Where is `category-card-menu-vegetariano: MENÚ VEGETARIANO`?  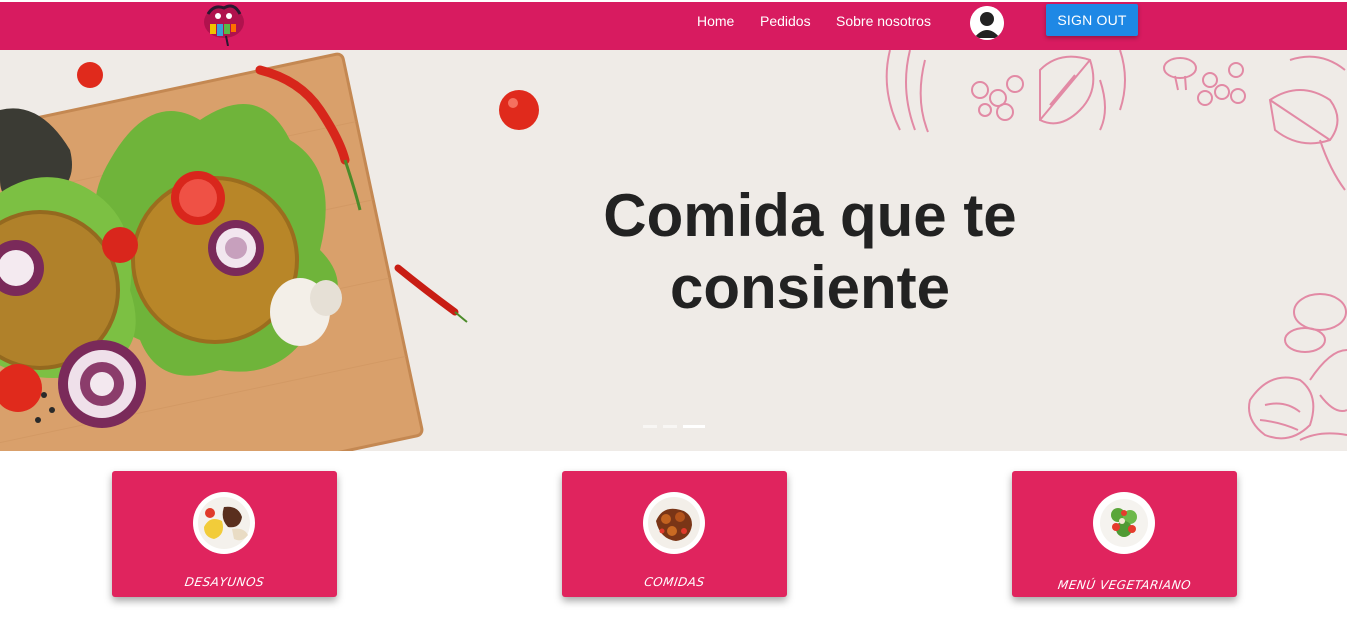
category-card-menu-vegetariano: MENÚ VEGETARIANO is located at coordinates (1124, 534).